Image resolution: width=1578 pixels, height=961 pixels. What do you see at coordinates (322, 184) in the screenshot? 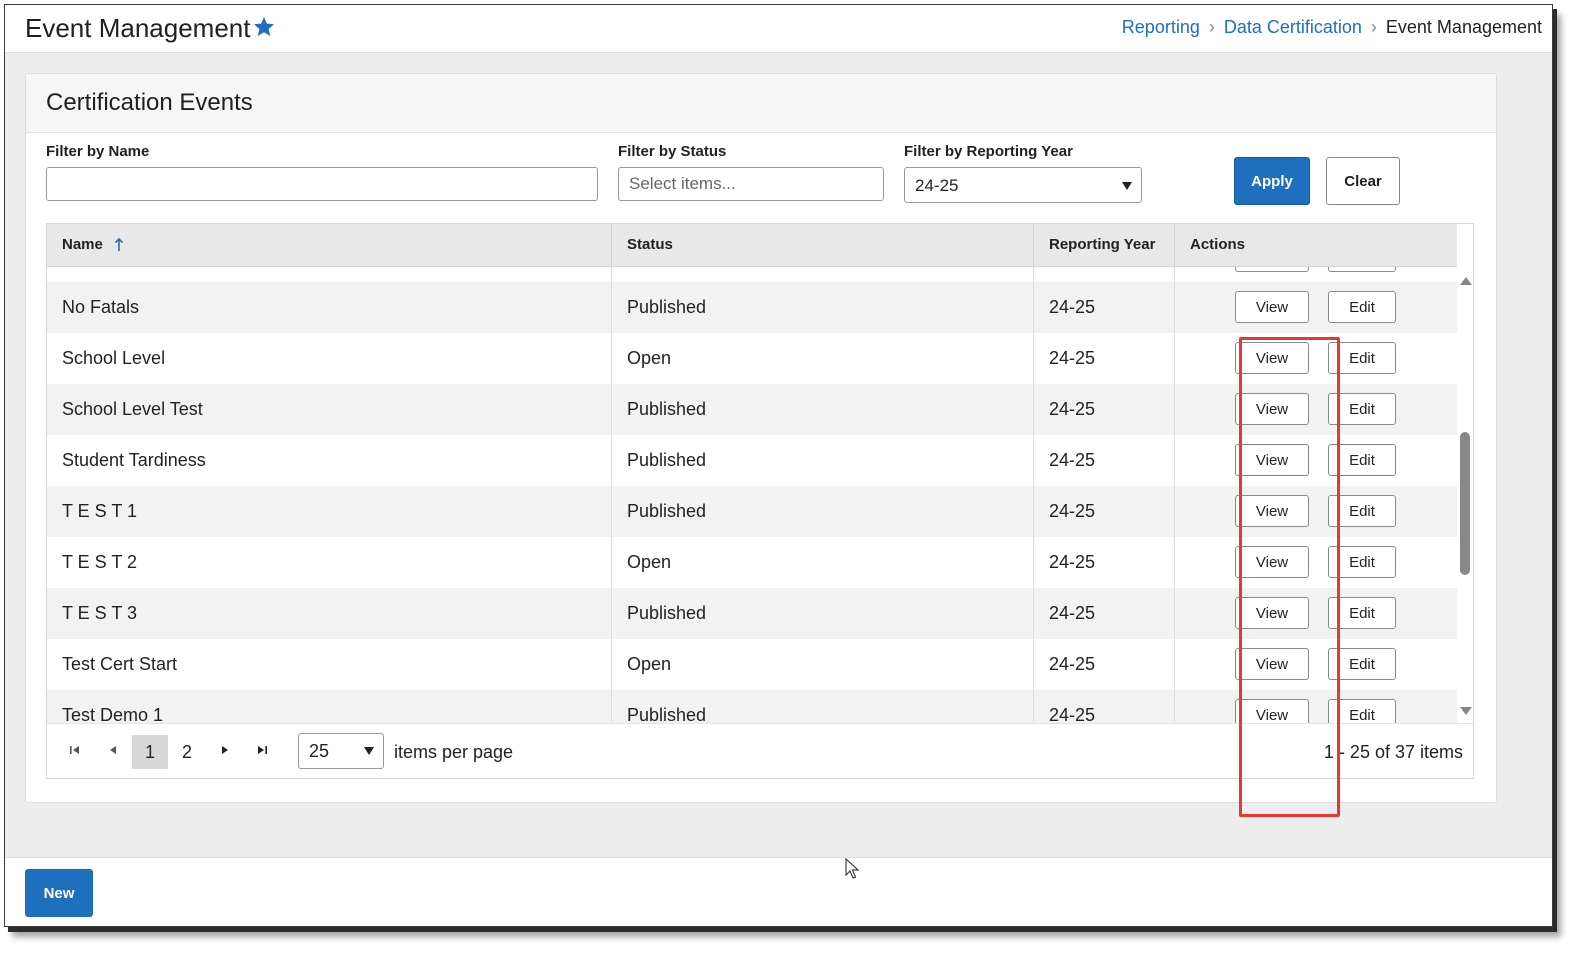
I see `filter-name-input` at bounding box center [322, 184].